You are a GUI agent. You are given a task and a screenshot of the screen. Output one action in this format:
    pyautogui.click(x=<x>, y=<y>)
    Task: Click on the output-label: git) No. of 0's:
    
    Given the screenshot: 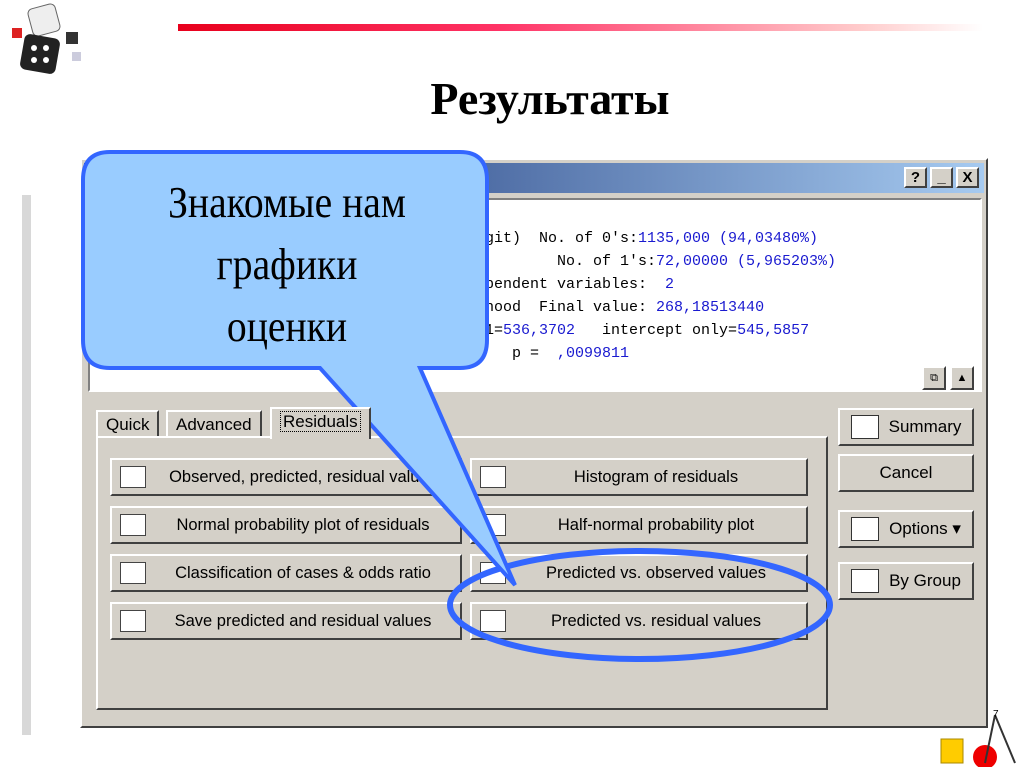 What is the action you would take?
    pyautogui.click(x=562, y=238)
    